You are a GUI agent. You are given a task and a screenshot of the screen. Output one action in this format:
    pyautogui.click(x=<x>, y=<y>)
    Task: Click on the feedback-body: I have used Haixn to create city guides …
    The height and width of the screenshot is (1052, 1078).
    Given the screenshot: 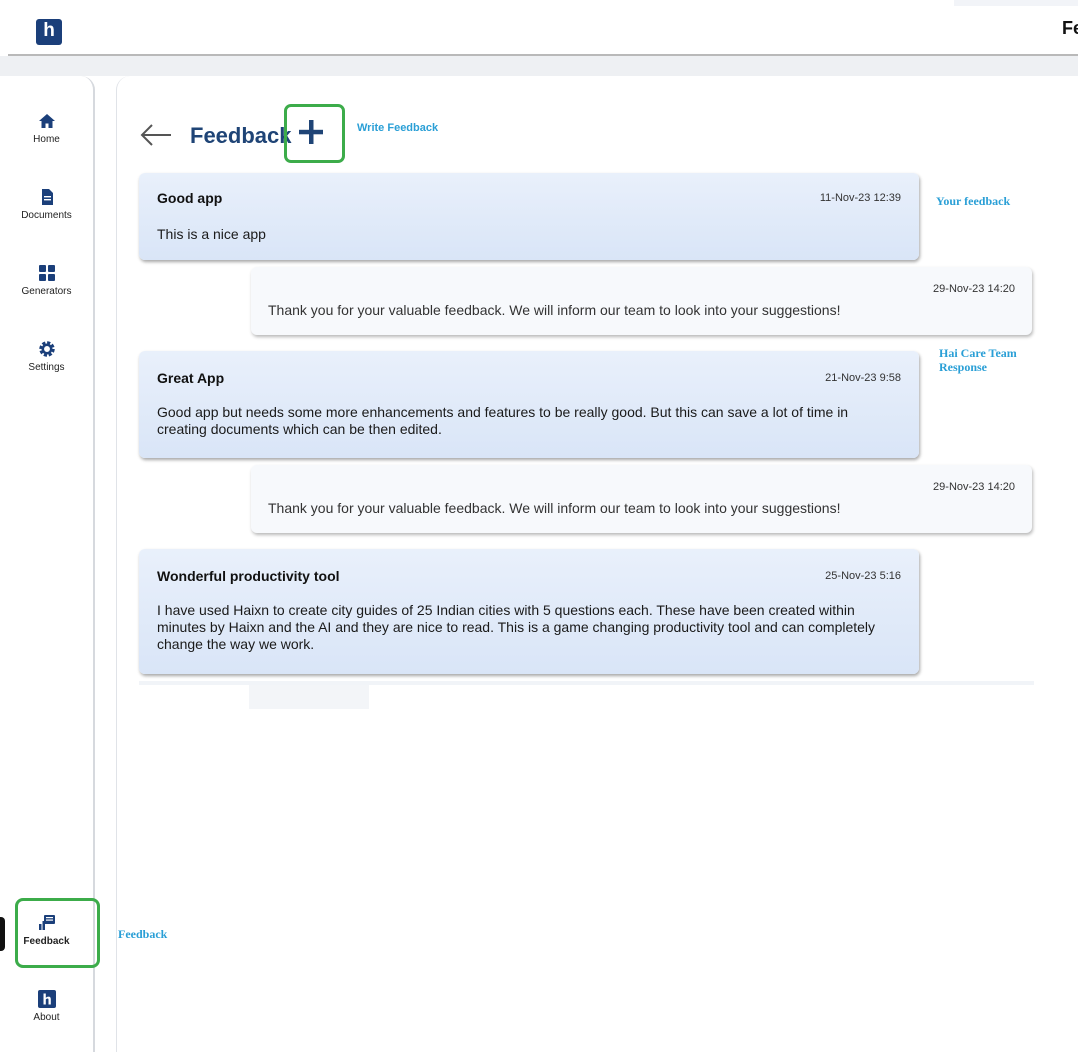 What is the action you would take?
    pyautogui.click(x=516, y=627)
    